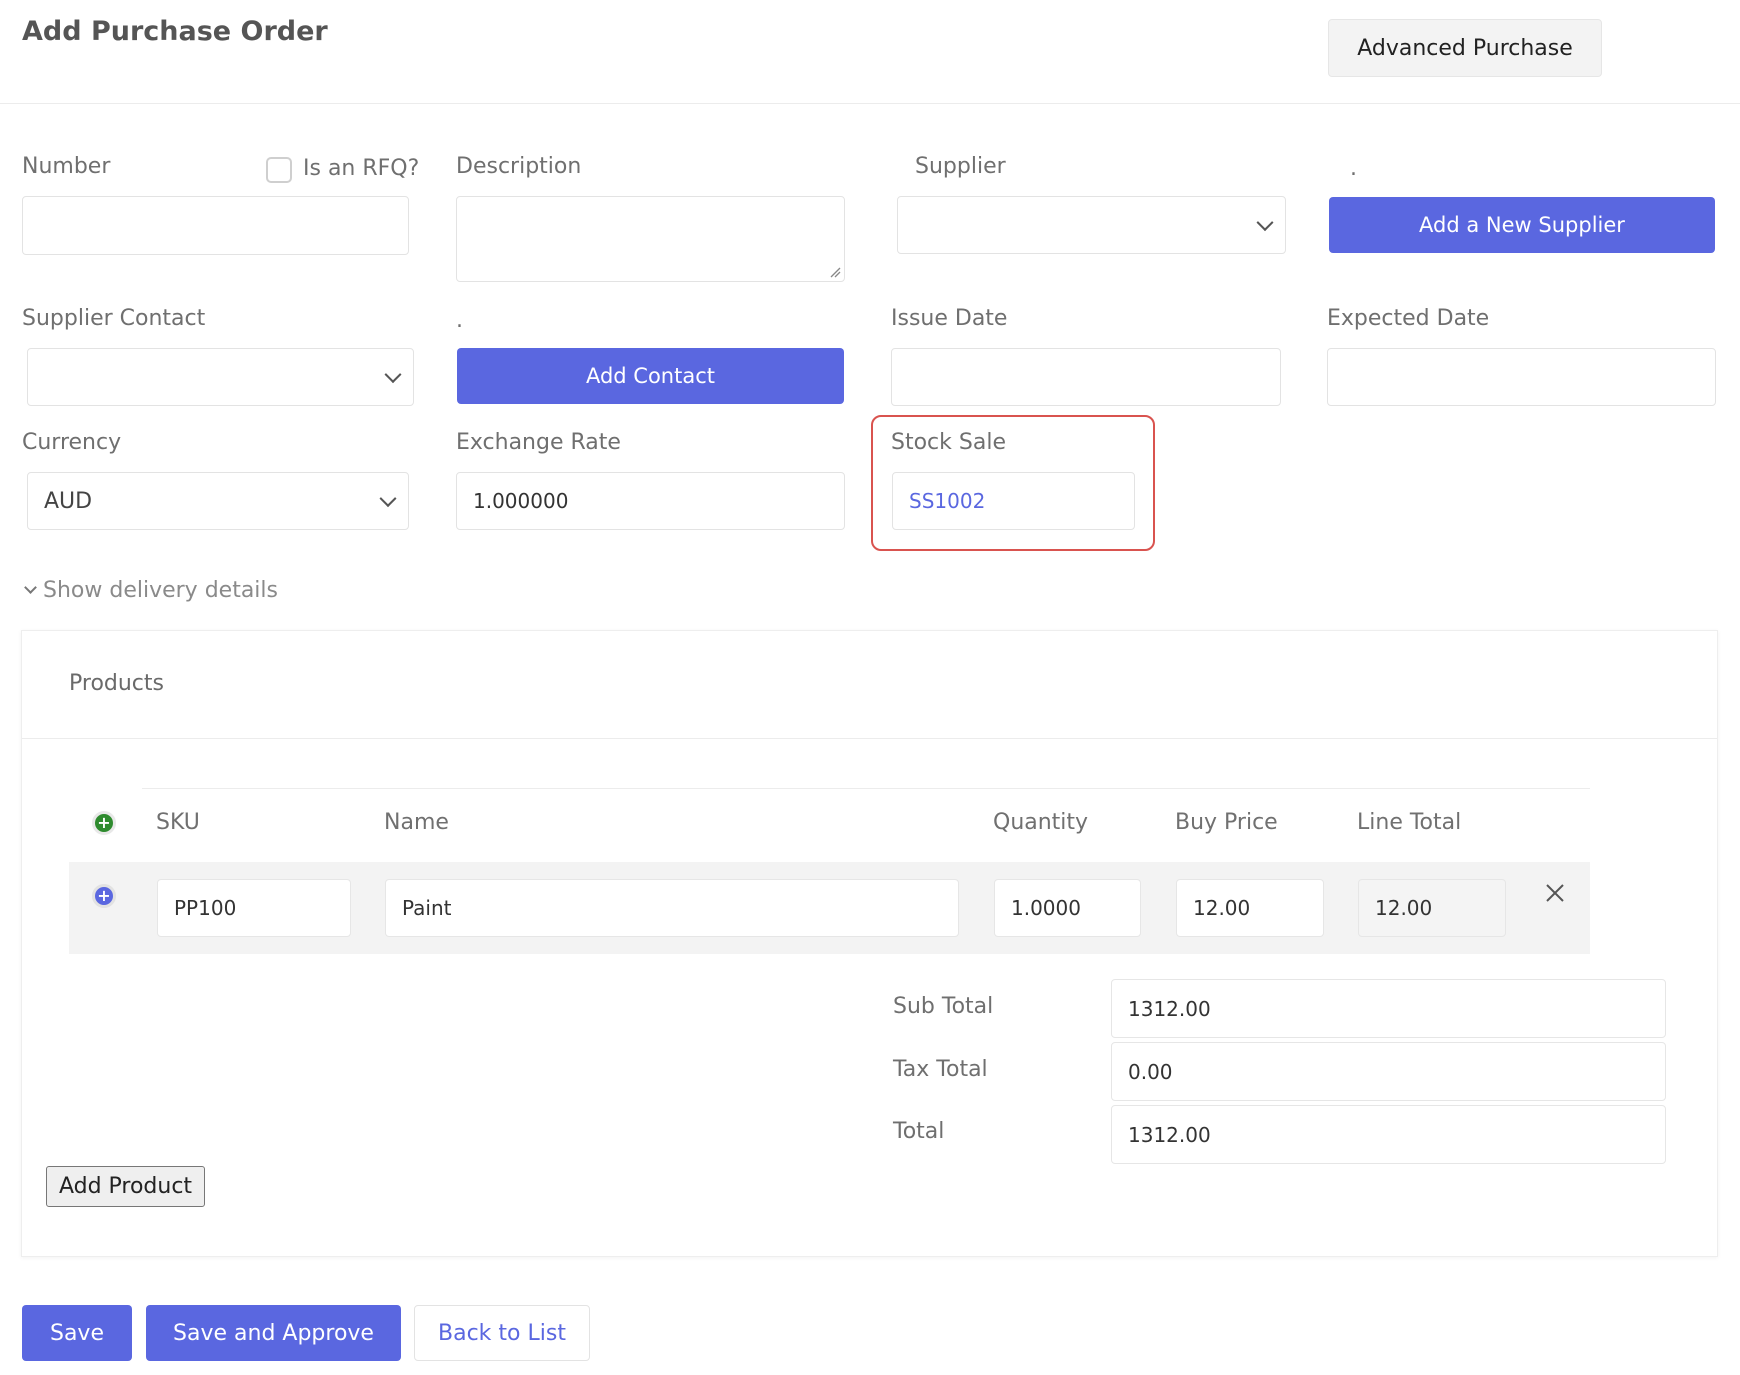 The height and width of the screenshot is (1375, 1740). I want to click on add-new-supplier-button: Add a New Supplier, so click(1522, 225).